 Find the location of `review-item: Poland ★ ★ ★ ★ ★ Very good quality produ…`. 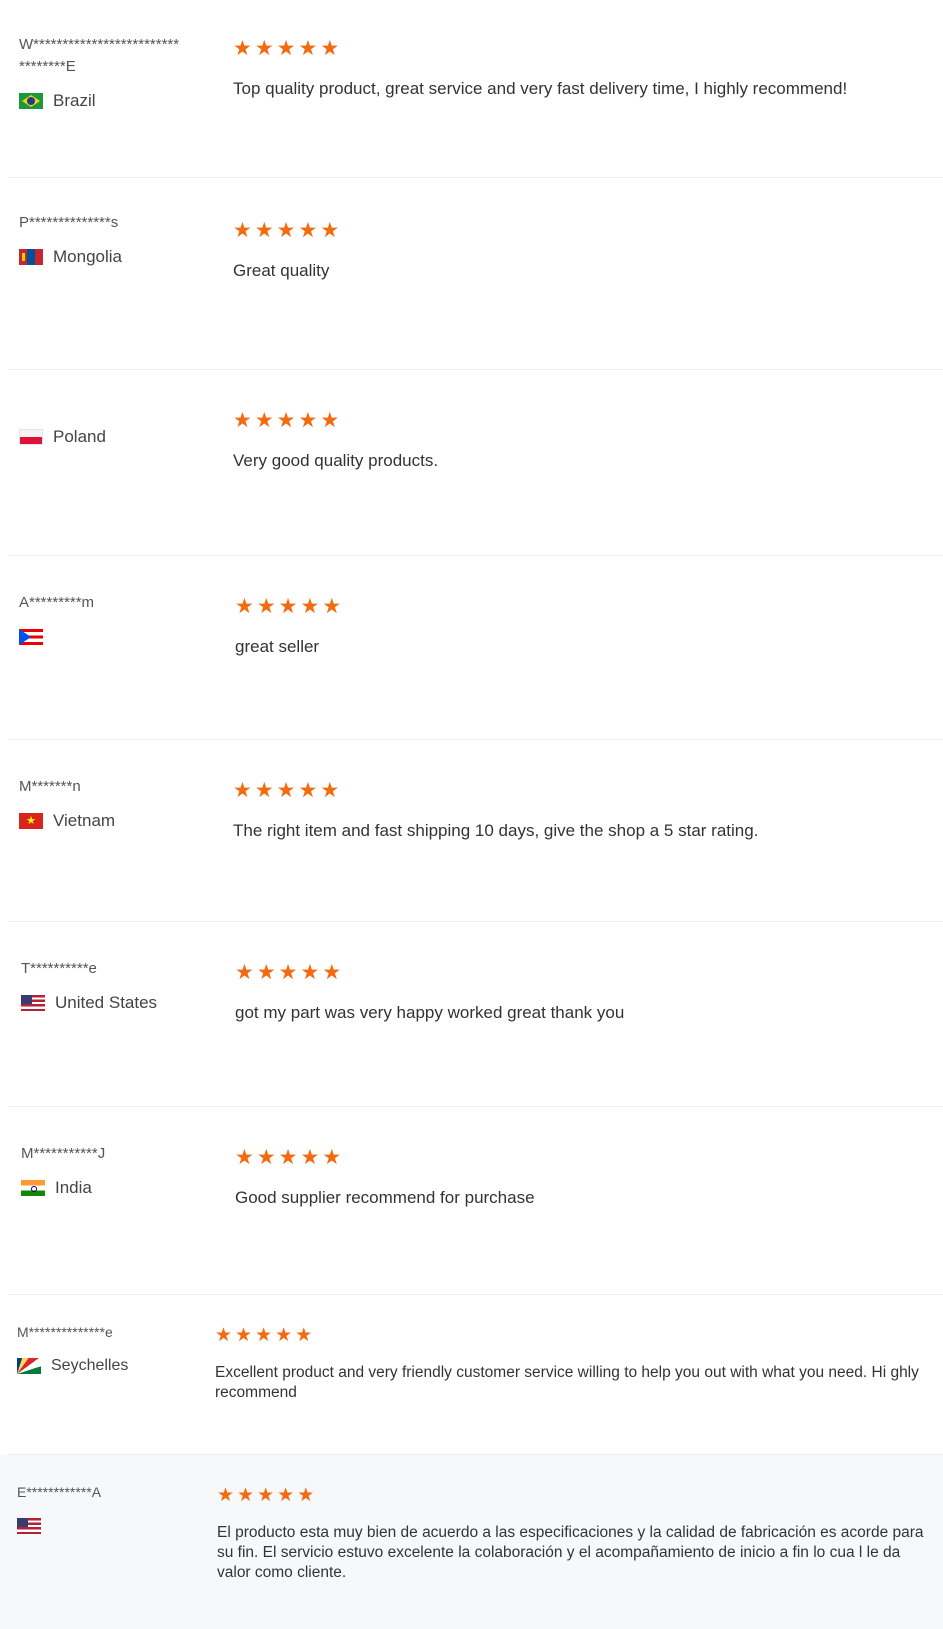

review-item: Poland ★ ★ ★ ★ ★ Very good quality produ… is located at coordinates (475, 463).